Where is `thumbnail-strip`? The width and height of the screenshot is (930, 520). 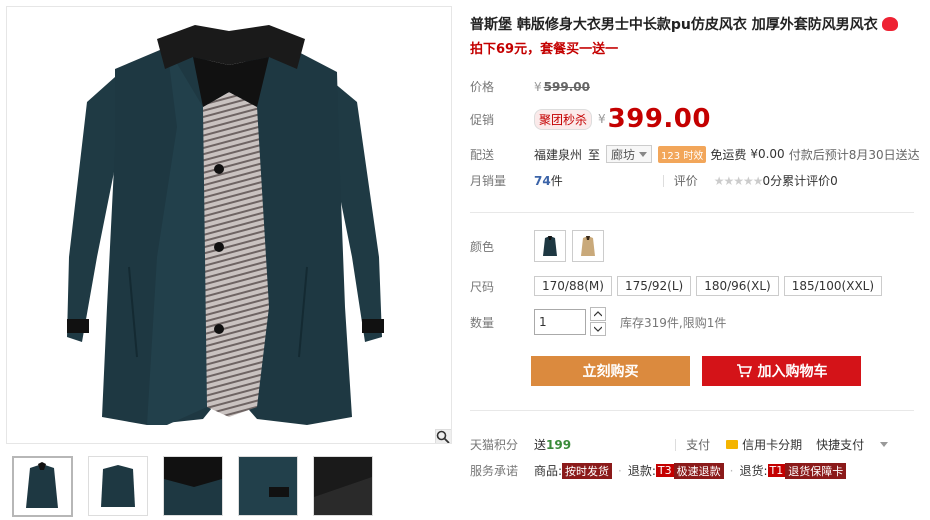
thumbnail-strip is located at coordinates (192, 487).